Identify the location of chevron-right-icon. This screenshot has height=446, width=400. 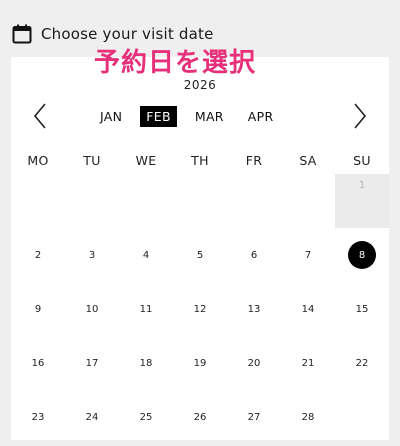
(360, 116).